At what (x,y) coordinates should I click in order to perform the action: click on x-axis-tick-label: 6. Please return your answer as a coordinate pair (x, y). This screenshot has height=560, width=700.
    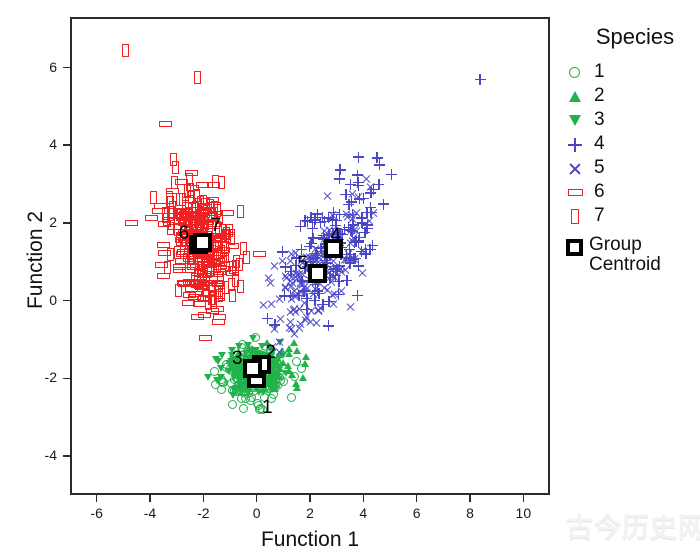
    Looking at the image, I should click on (416, 513).